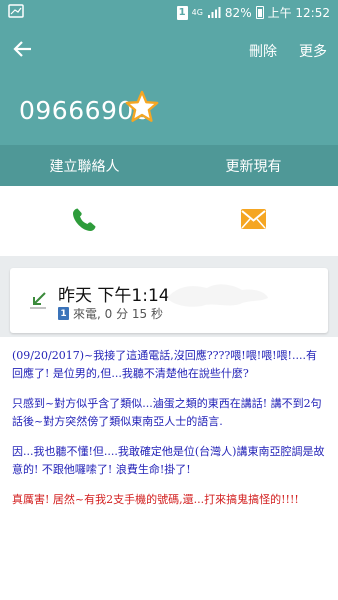 The width and height of the screenshot is (338, 600). I want to click on call-log-entry: 昨天 下午1:14 1 來電, 0 分 15 秒, so click(169, 300).